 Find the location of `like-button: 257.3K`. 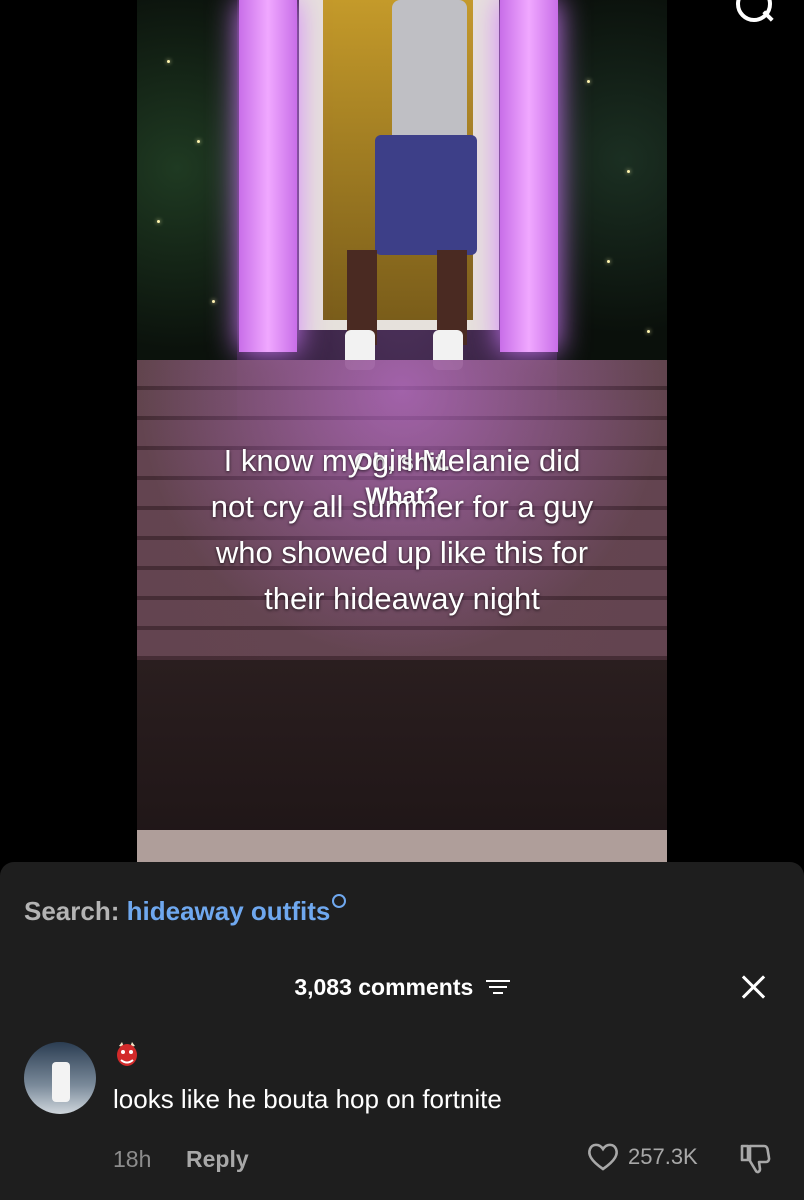

like-button: 257.3K is located at coordinates (642, 1157).